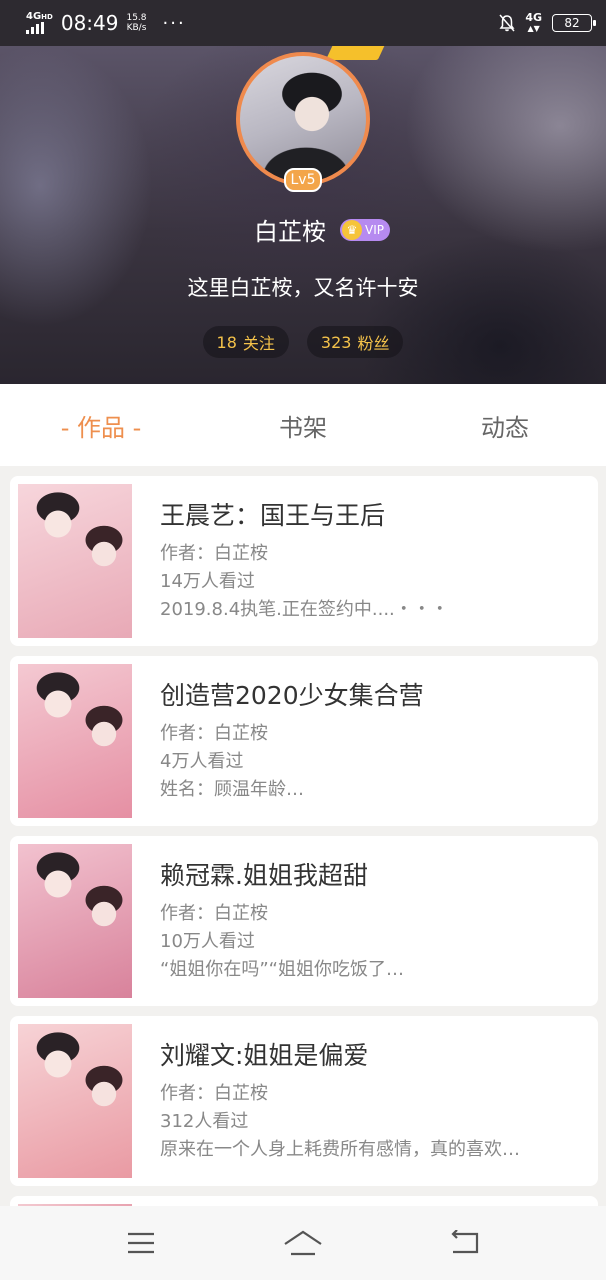  Describe the element at coordinates (303, 288) in the screenshot. I see `profile-bio: 这里白芷桉，又名许十安` at that location.